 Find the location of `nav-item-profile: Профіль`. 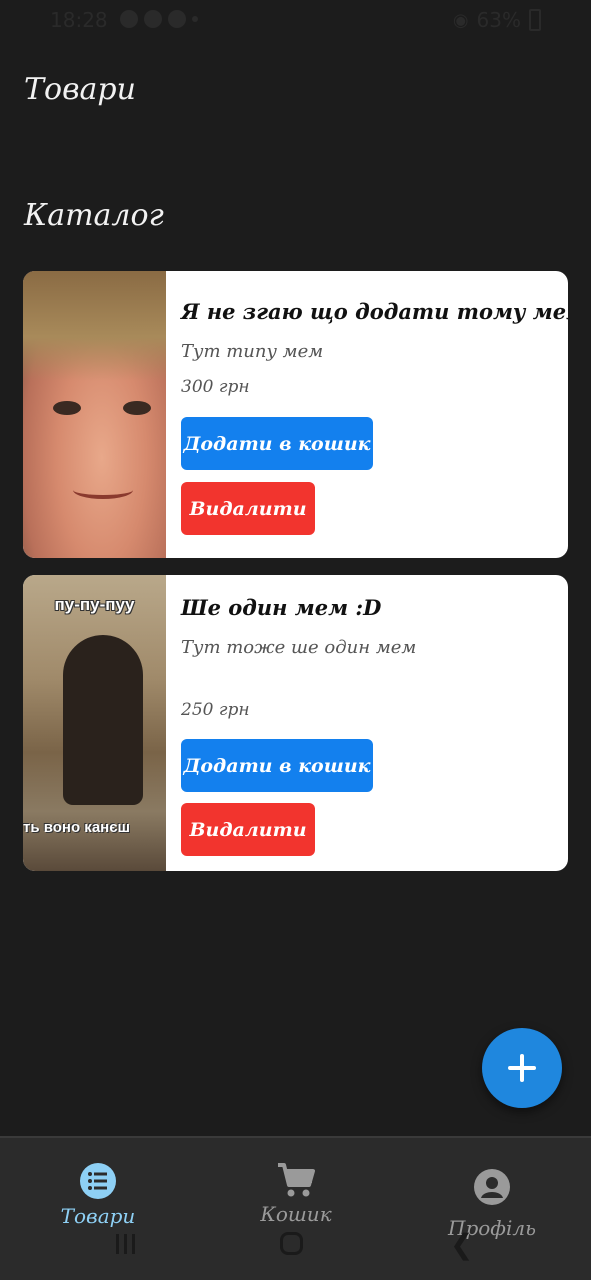

nav-item-profile: Профіль is located at coordinates (492, 1189).